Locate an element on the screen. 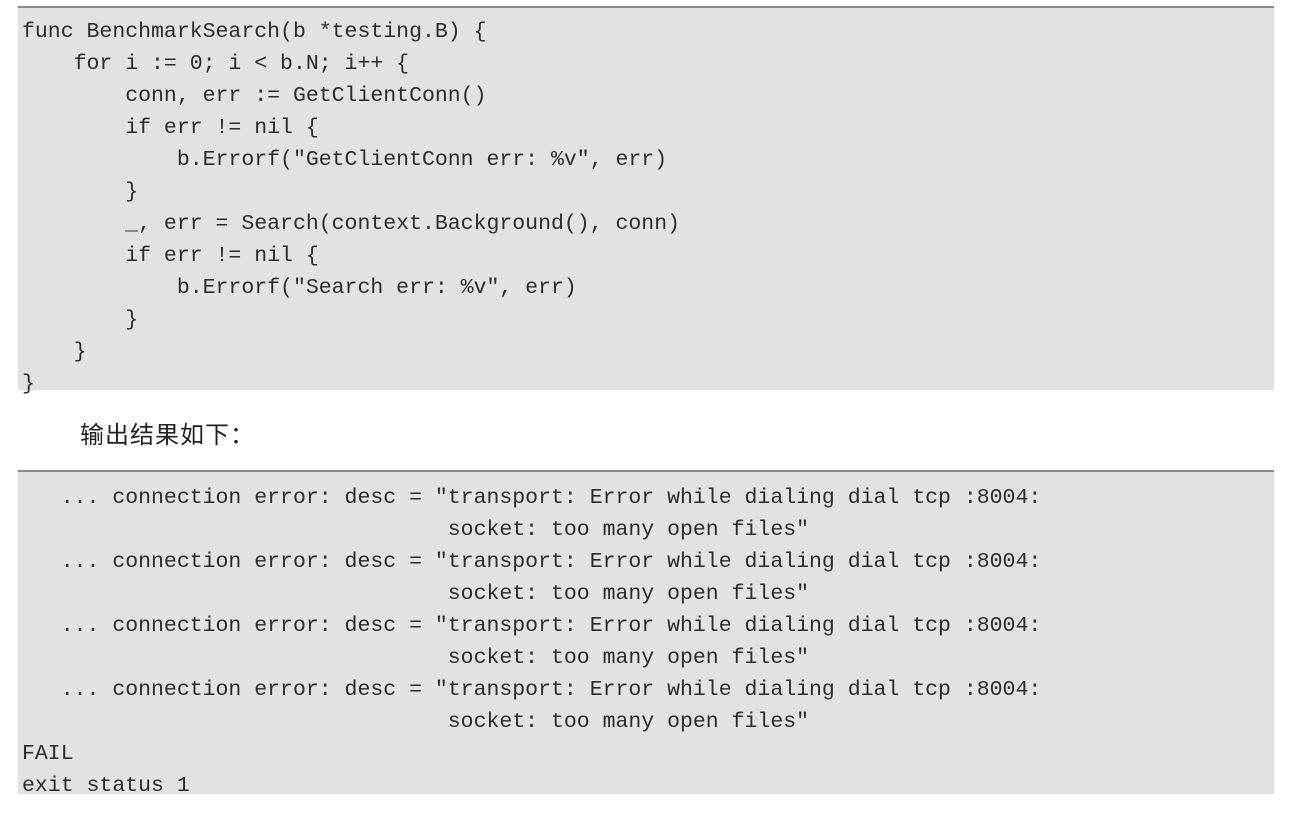  output-line: exit status 1 is located at coordinates (106, 786).